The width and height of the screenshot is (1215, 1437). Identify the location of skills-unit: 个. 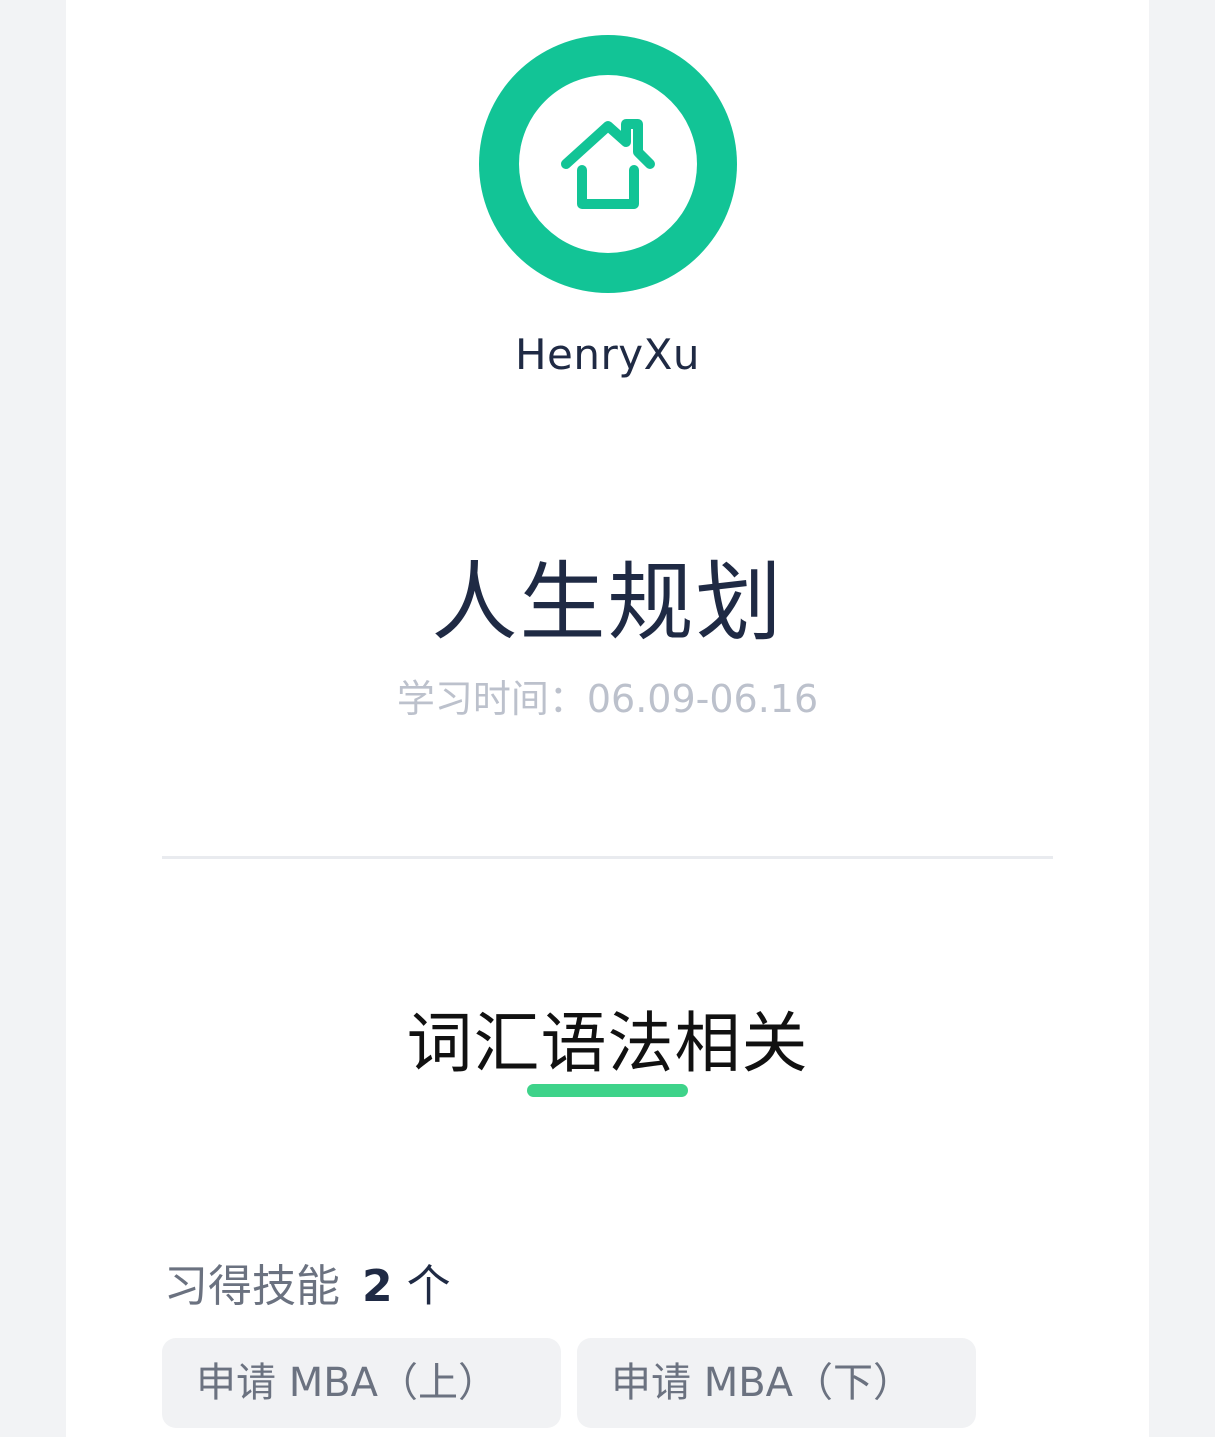
(428, 1286).